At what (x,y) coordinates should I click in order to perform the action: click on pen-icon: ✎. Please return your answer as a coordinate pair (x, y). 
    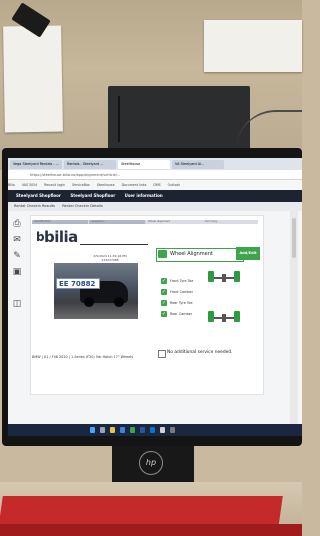
    Looking at the image, I should click on (17, 256).